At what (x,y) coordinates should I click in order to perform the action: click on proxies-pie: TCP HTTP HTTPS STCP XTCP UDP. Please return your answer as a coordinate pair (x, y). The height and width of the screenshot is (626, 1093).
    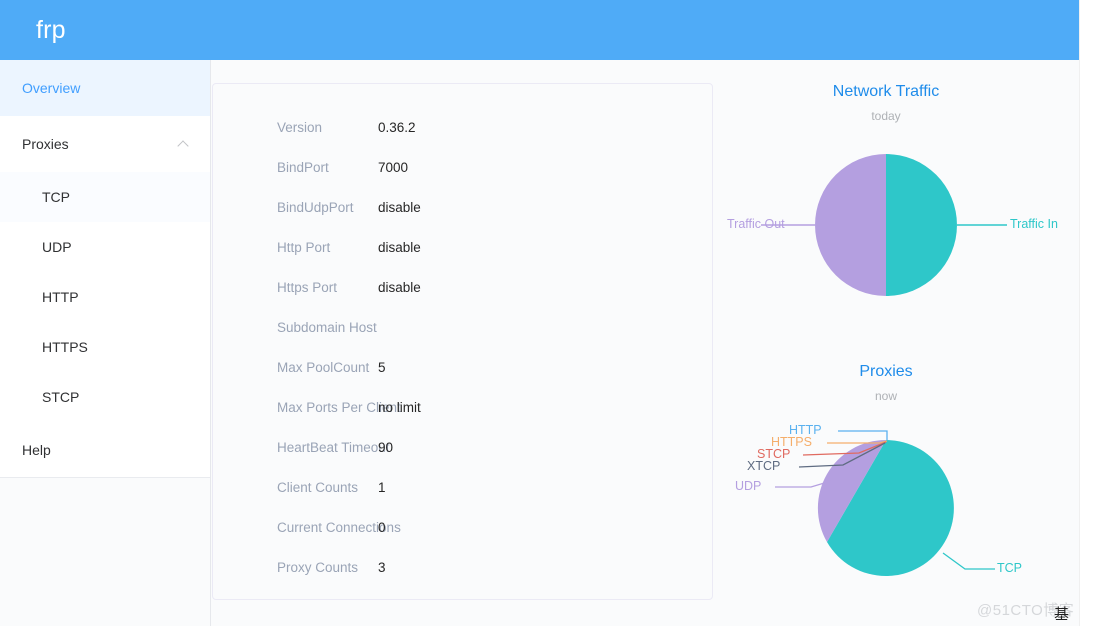
    Looking at the image, I should click on (886, 514).